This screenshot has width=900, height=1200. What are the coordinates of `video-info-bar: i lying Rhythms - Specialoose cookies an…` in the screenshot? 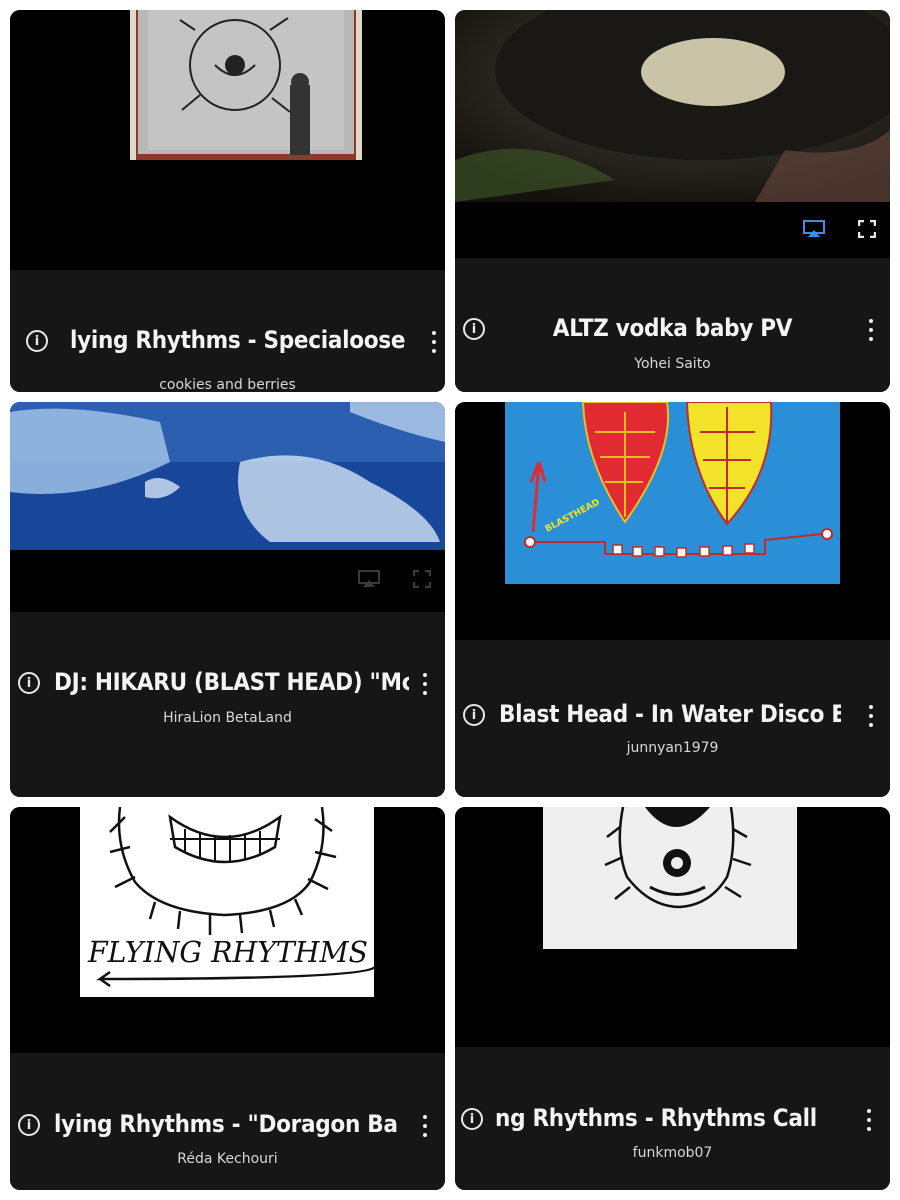 It's located at (227, 331).